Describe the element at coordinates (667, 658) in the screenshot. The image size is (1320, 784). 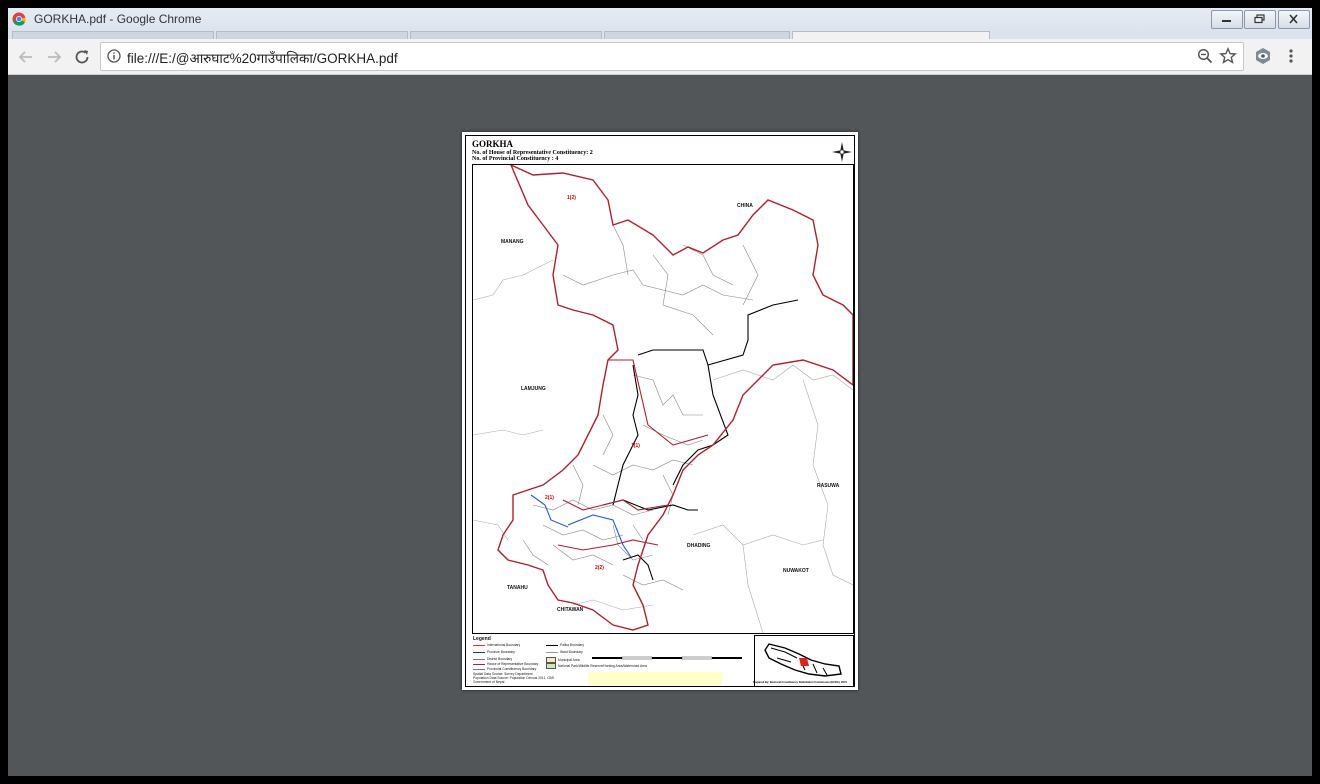
I see `scale-bar` at that location.